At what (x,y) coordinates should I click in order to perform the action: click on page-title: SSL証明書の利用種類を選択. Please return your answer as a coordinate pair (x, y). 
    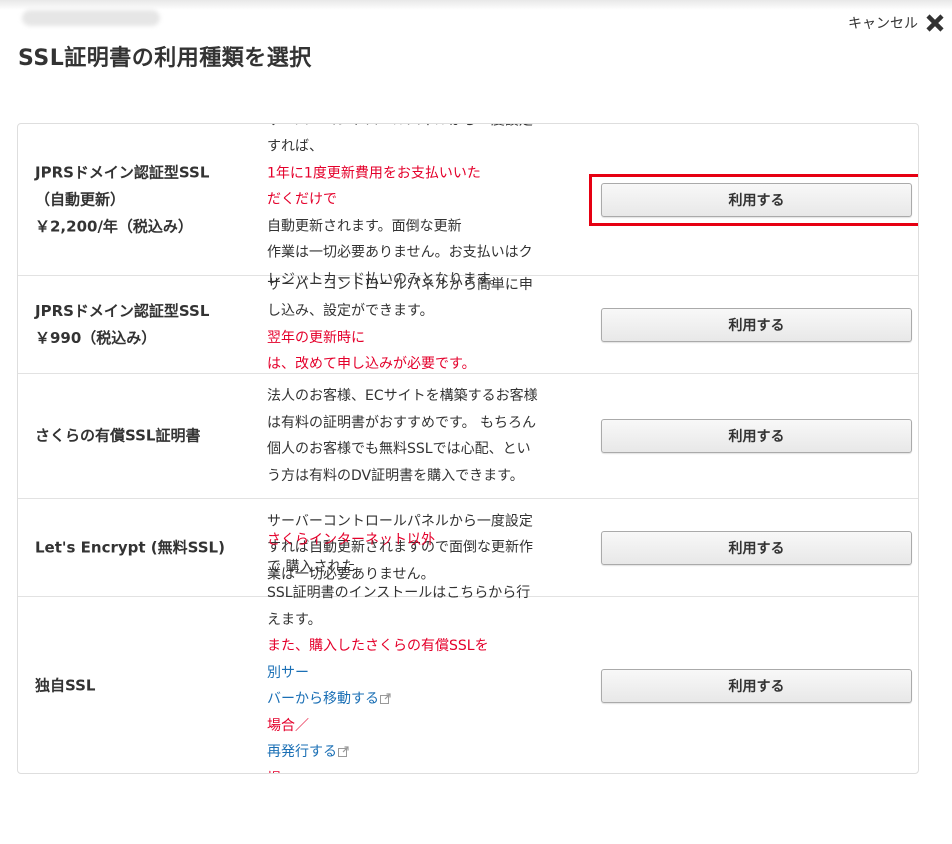
    Looking at the image, I should click on (165, 58).